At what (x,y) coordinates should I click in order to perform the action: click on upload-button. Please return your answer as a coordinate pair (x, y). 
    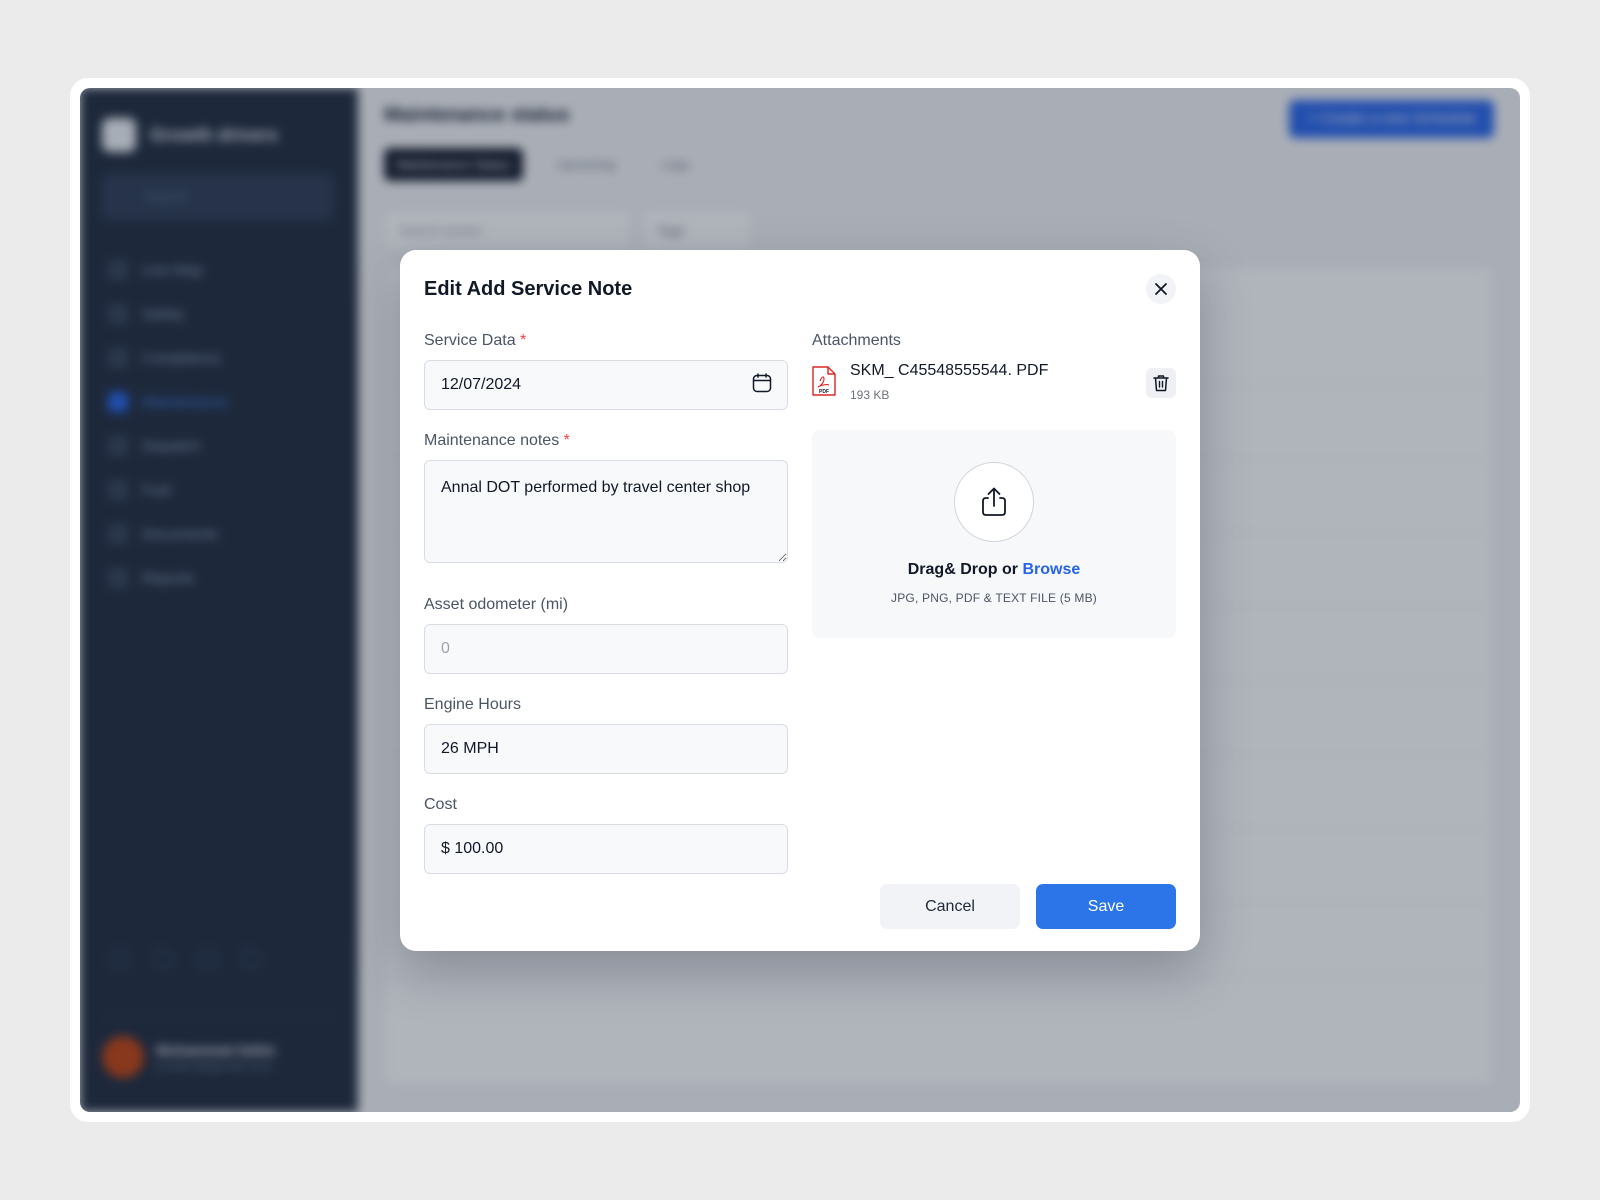
    Looking at the image, I should click on (994, 502).